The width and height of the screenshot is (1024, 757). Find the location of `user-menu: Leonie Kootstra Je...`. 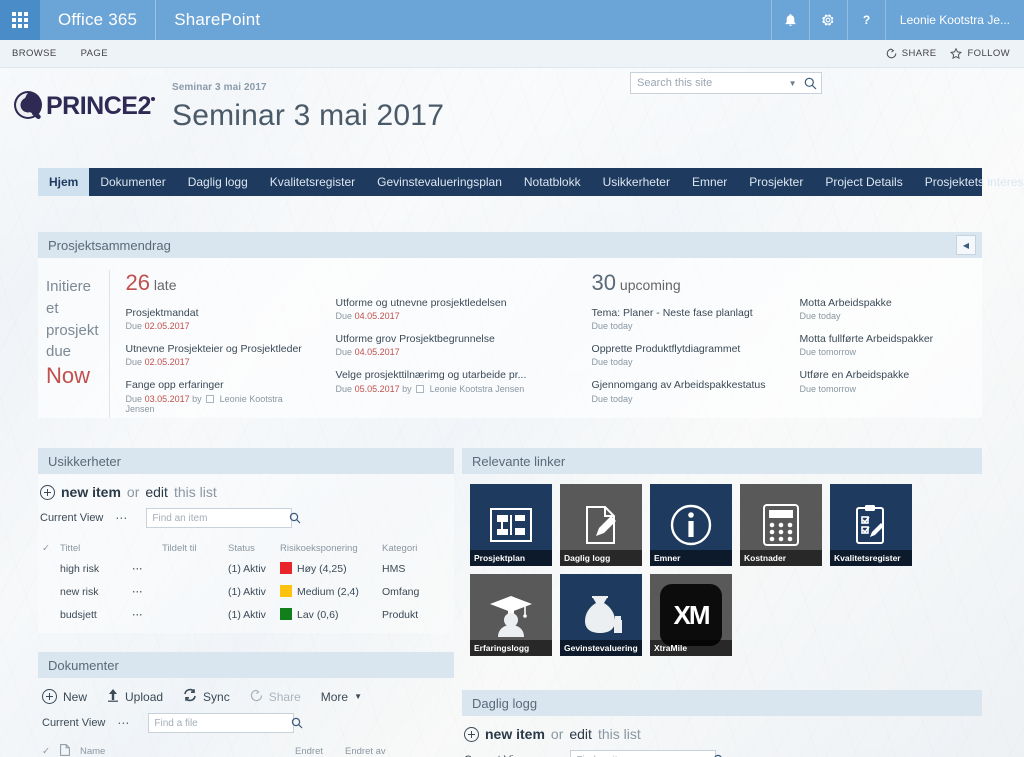

user-menu: Leonie Kootstra Je... is located at coordinates (954, 20).